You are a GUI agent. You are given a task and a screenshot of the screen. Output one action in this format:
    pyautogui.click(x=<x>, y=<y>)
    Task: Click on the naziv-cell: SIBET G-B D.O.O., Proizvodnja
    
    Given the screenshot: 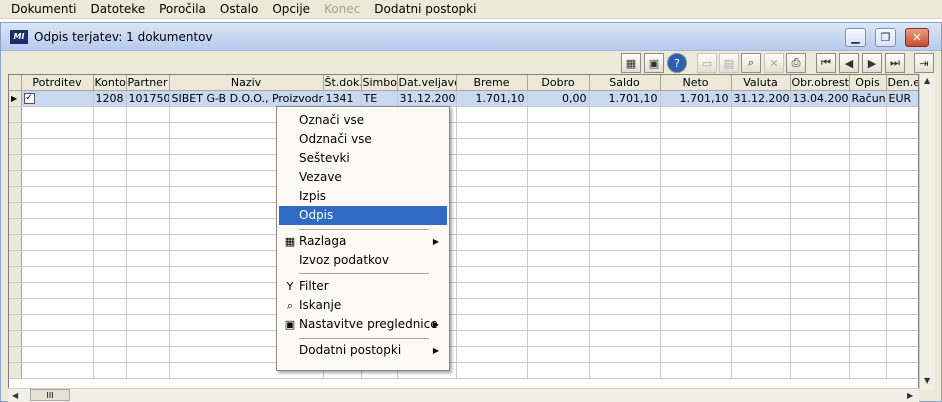 What is the action you would take?
    pyautogui.click(x=246, y=98)
    